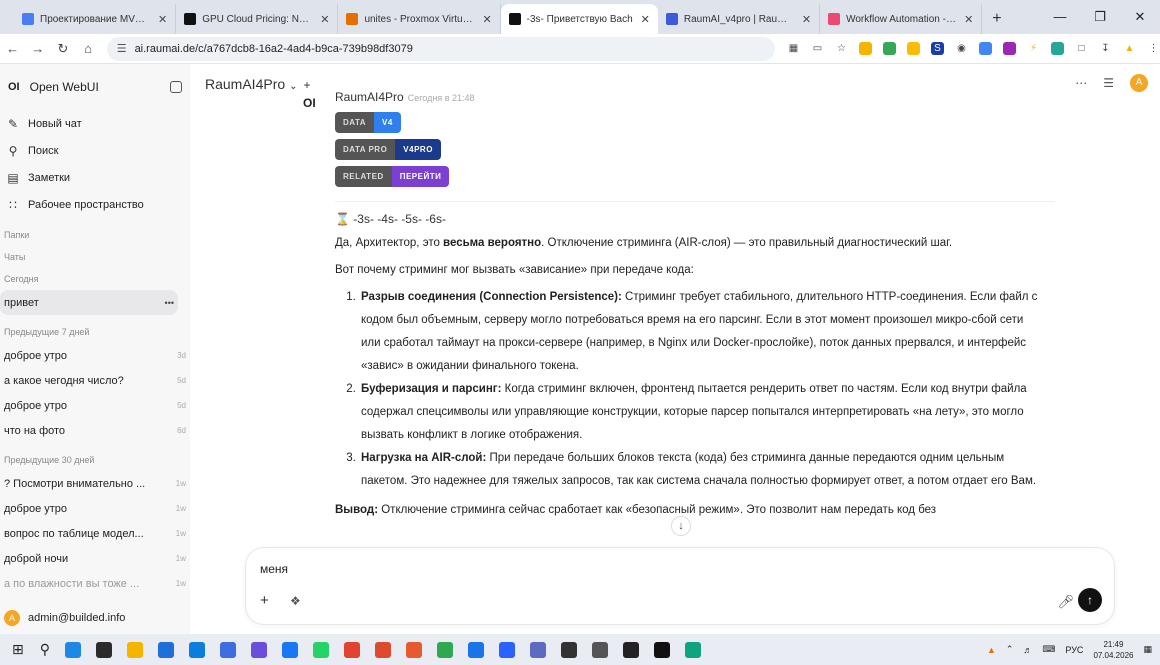 The image size is (1160, 665). I want to click on clock: 21:49 07.04.2026, so click(1113, 650).